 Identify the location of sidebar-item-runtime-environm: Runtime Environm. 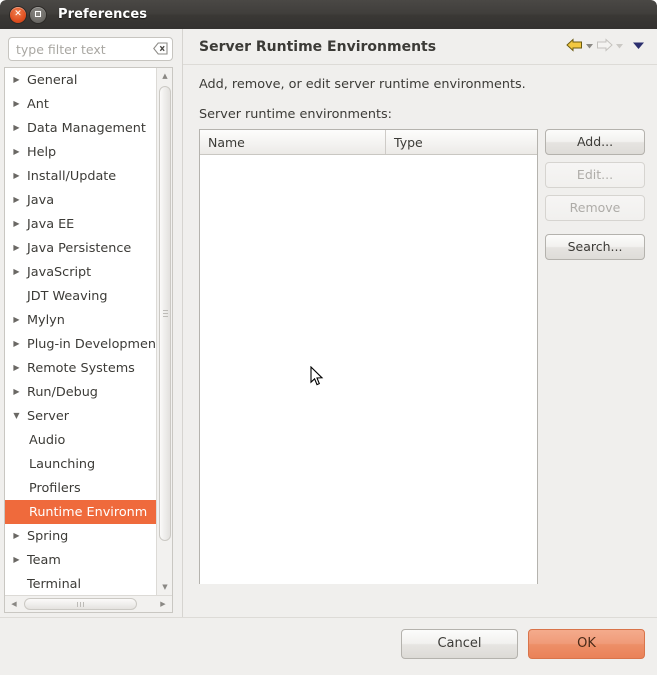
(81, 512).